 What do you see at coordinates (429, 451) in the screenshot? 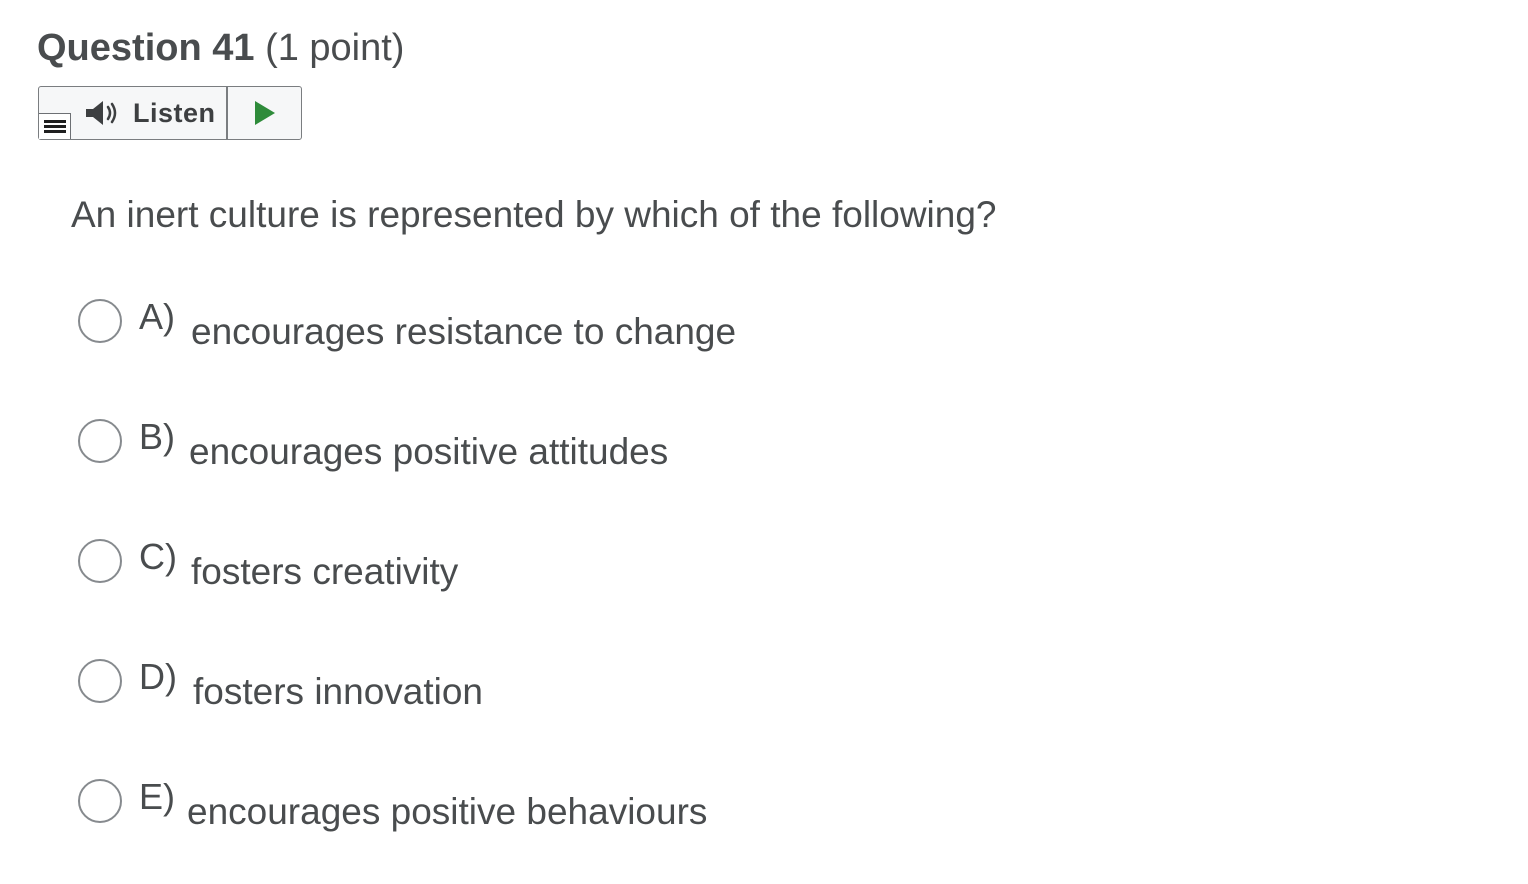
I see `option-text: encourages positive attitudes` at bounding box center [429, 451].